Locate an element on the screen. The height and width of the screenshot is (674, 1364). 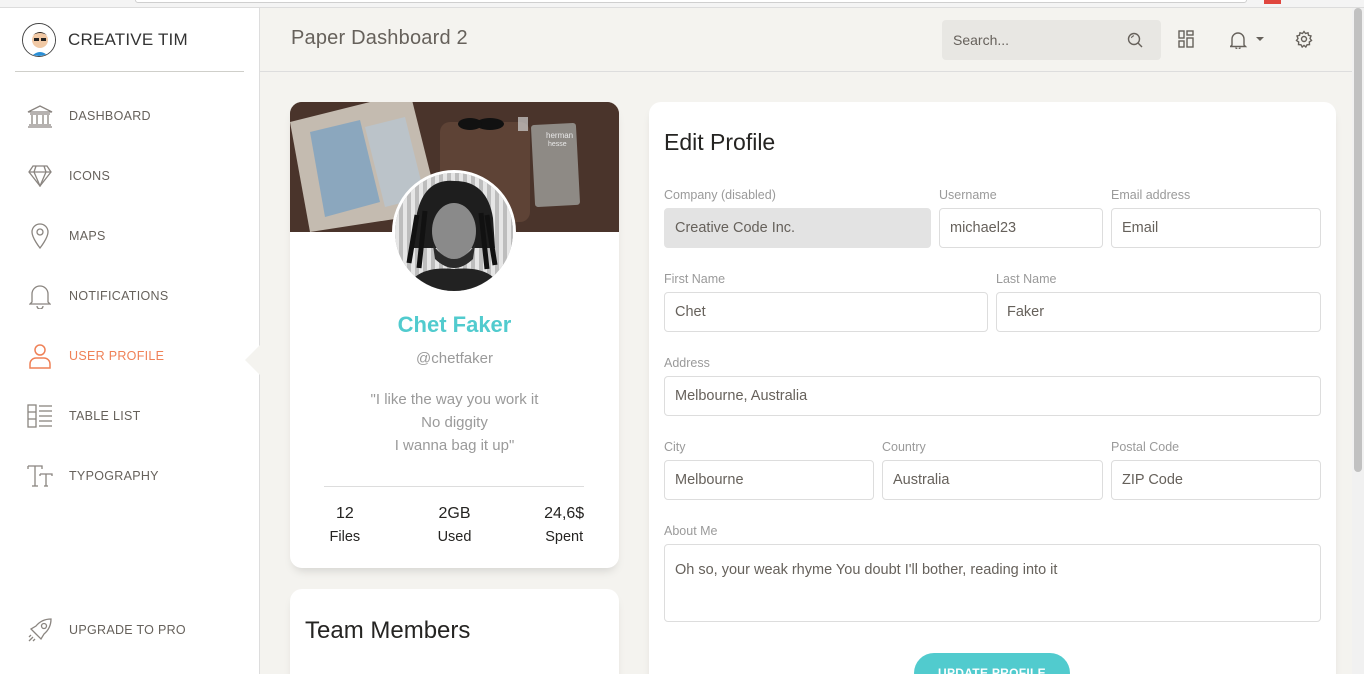
scrollbar-thumb is located at coordinates (1358, 240).